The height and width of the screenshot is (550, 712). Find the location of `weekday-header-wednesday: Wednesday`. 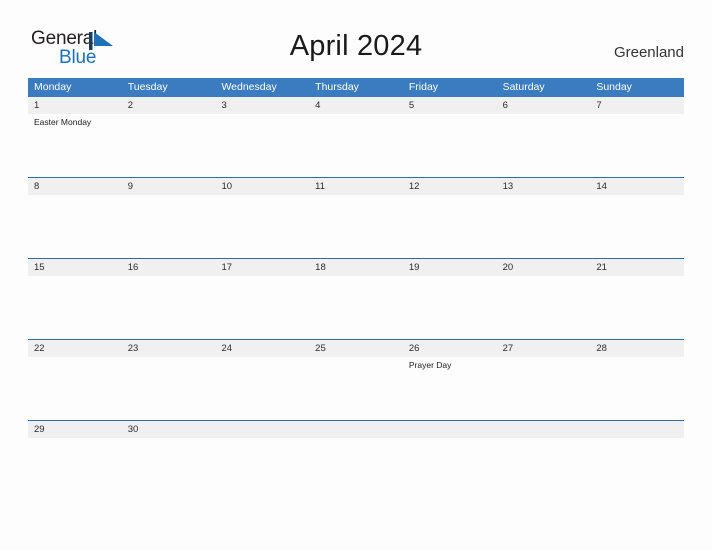

weekday-header-wednesday: Wednesday is located at coordinates (249, 87).